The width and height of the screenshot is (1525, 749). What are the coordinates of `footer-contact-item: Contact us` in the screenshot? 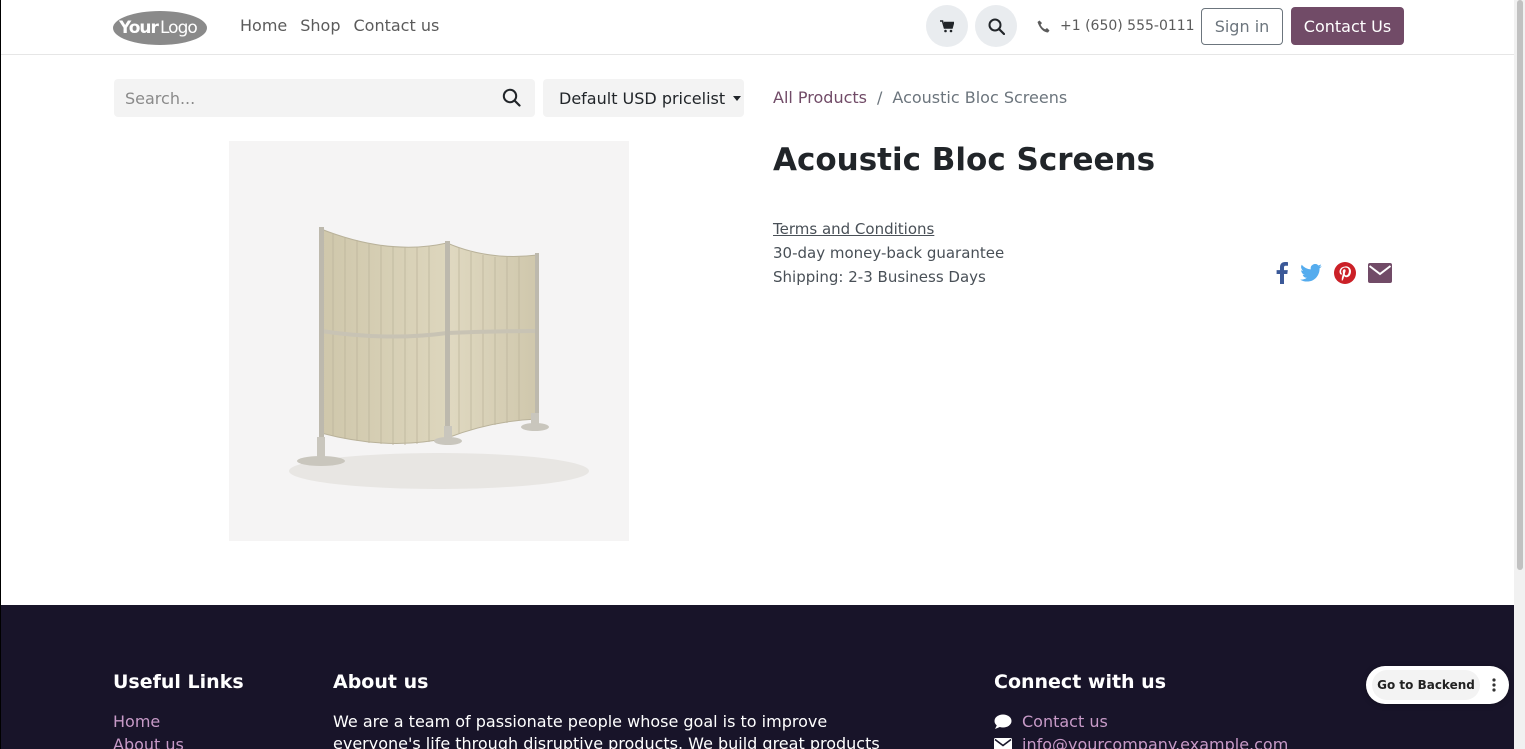 It's located at (1051, 721).